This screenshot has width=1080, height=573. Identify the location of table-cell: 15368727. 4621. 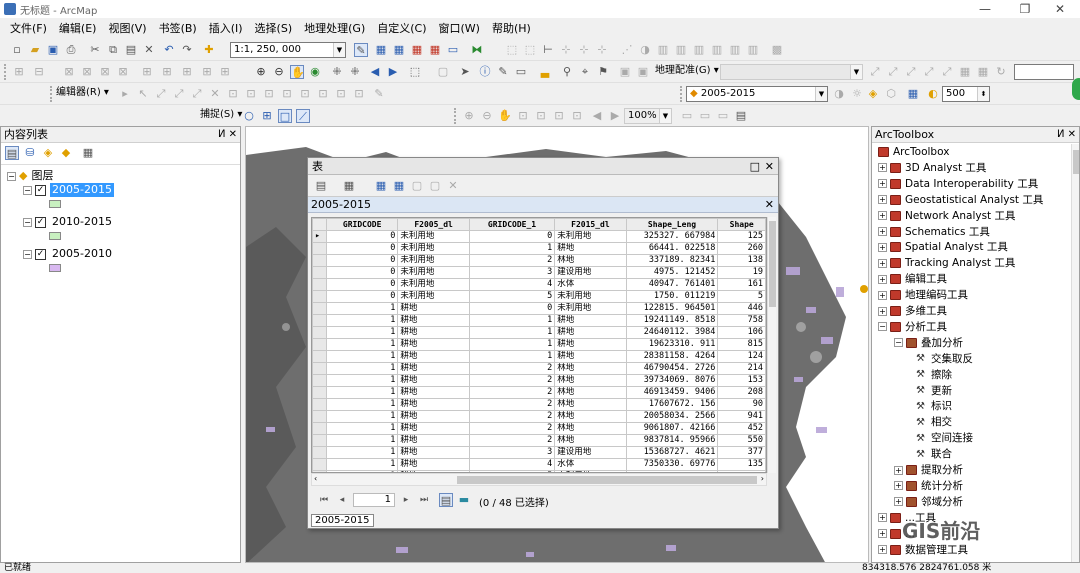
(672, 452).